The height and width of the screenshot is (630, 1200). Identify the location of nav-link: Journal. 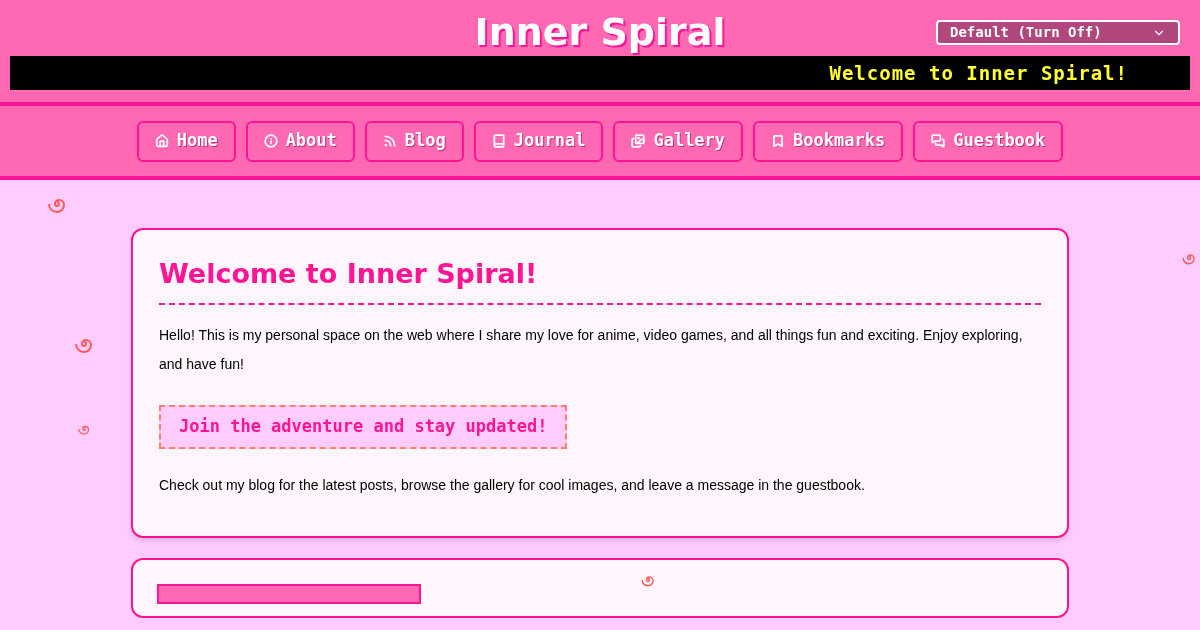
(538, 141).